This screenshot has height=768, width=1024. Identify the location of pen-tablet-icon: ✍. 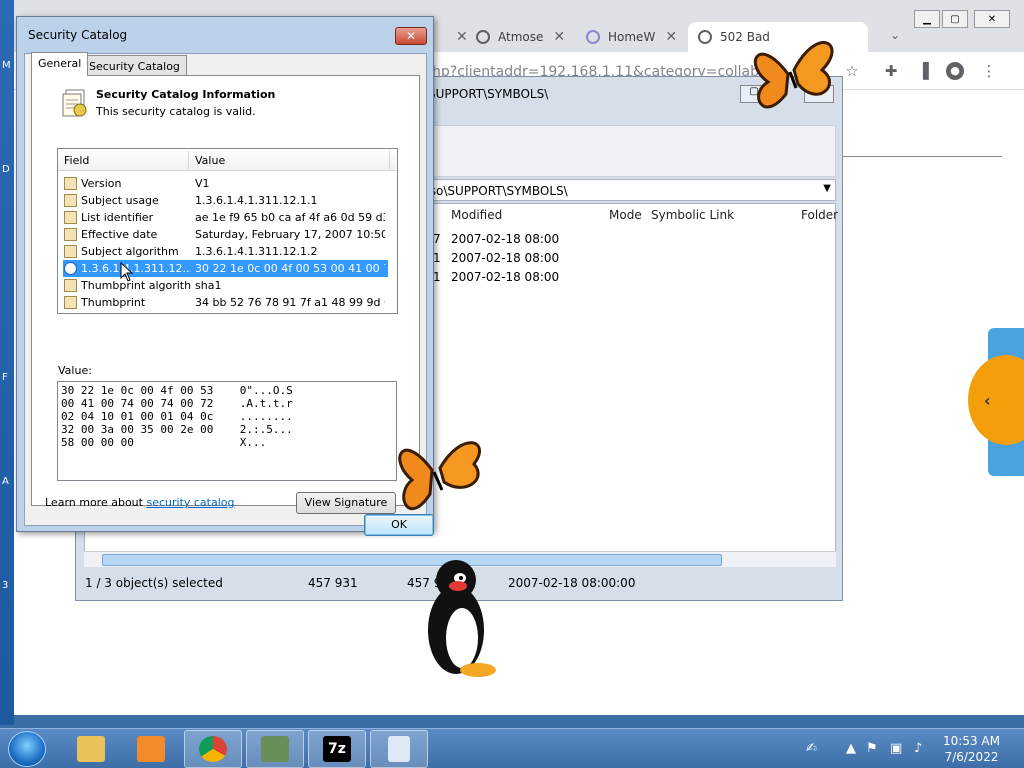
(811, 748).